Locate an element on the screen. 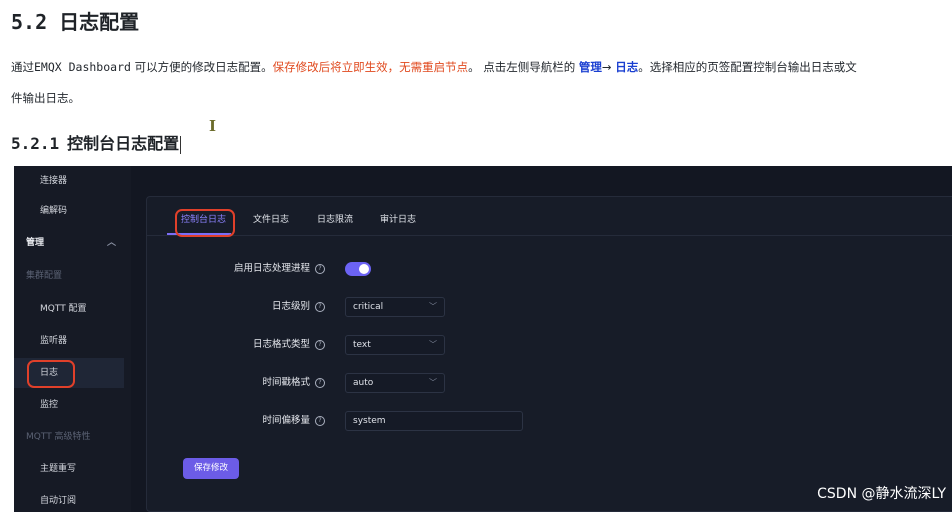 This screenshot has width=952, height=512. tab-file-log: 文件日志 is located at coordinates (271, 220).